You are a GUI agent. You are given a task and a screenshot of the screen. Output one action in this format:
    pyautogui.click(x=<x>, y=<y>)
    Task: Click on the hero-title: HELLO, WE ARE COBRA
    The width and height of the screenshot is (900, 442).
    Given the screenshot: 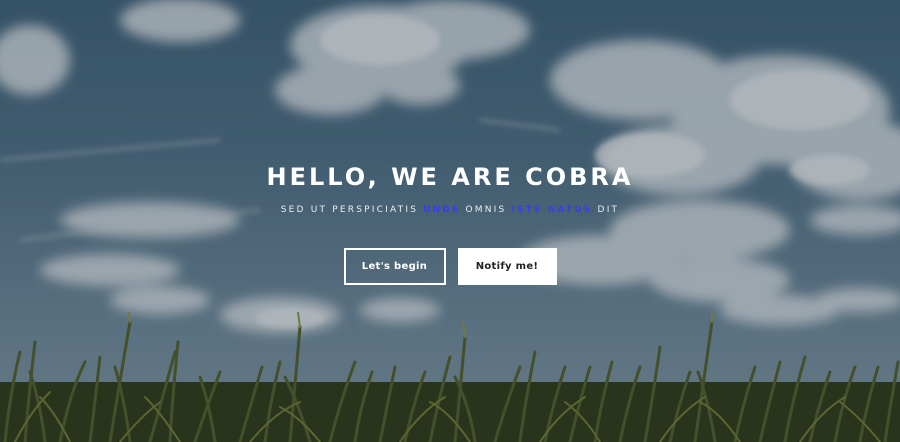 What is the action you would take?
    pyautogui.click(x=450, y=177)
    